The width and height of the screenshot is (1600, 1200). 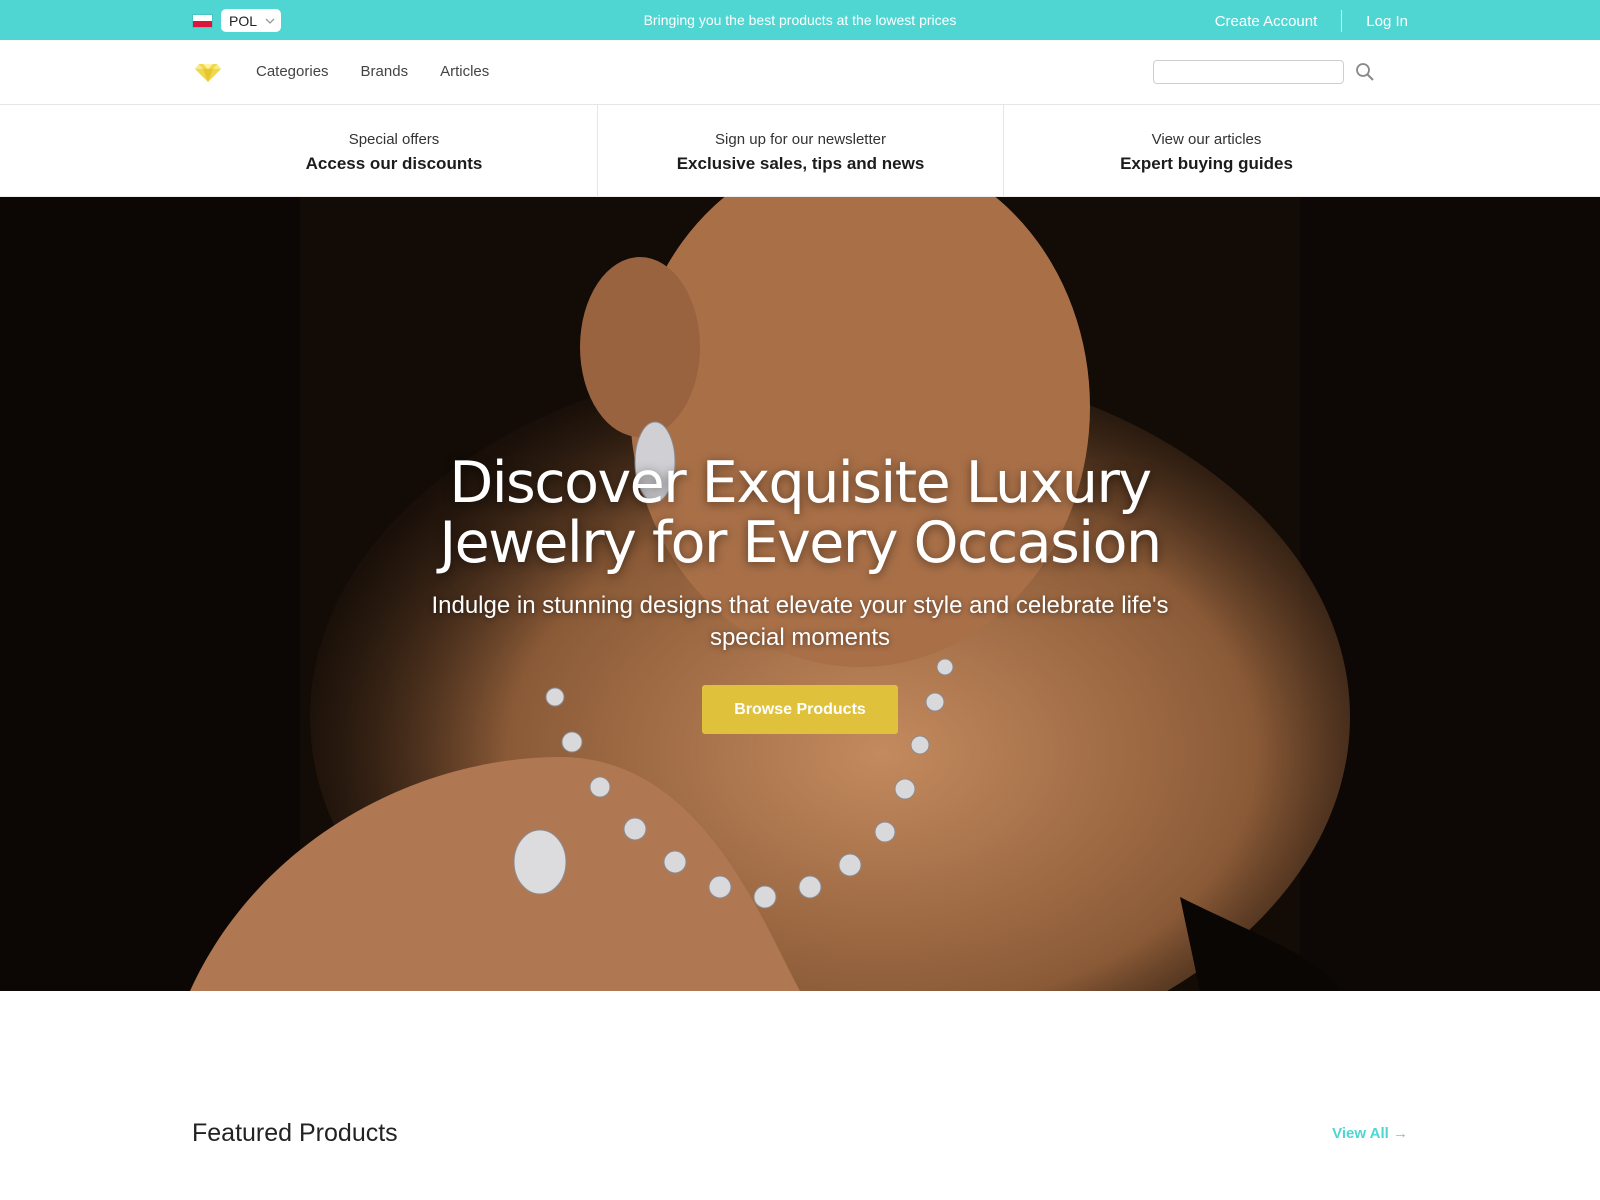 I want to click on search-icon, so click(x=1365, y=72).